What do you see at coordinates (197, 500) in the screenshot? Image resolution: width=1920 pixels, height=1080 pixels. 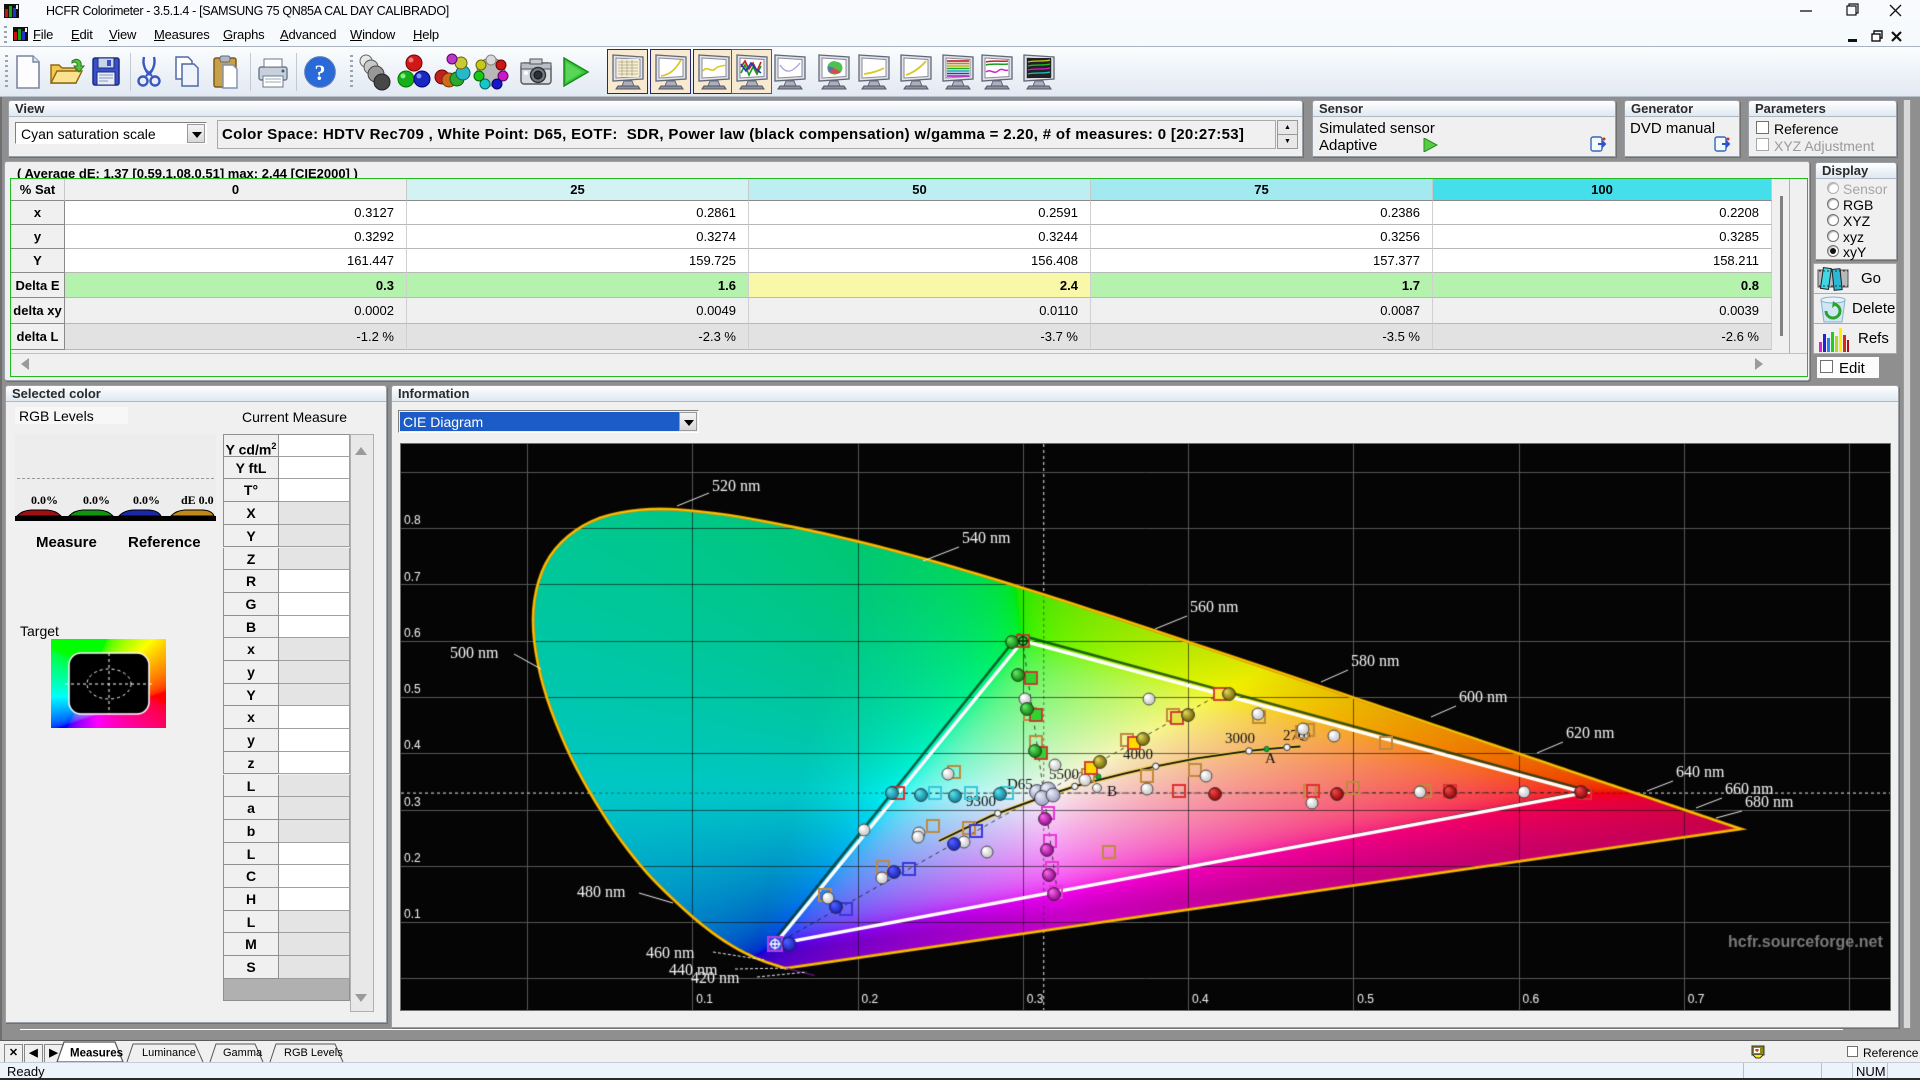 I see `svg-text: dE 0.0` at bounding box center [197, 500].